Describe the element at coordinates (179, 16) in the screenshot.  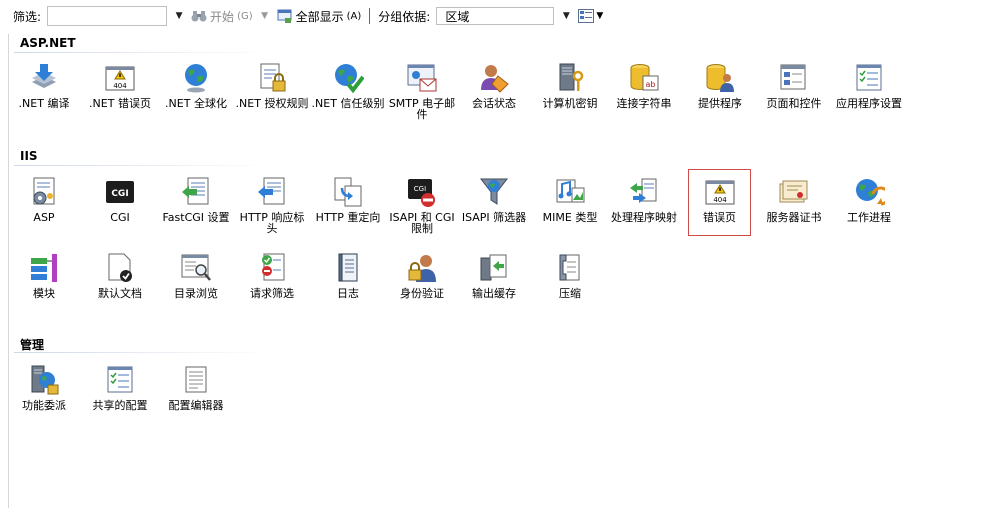
I see `filter-dropdown-arrow-icon: ▼` at that location.